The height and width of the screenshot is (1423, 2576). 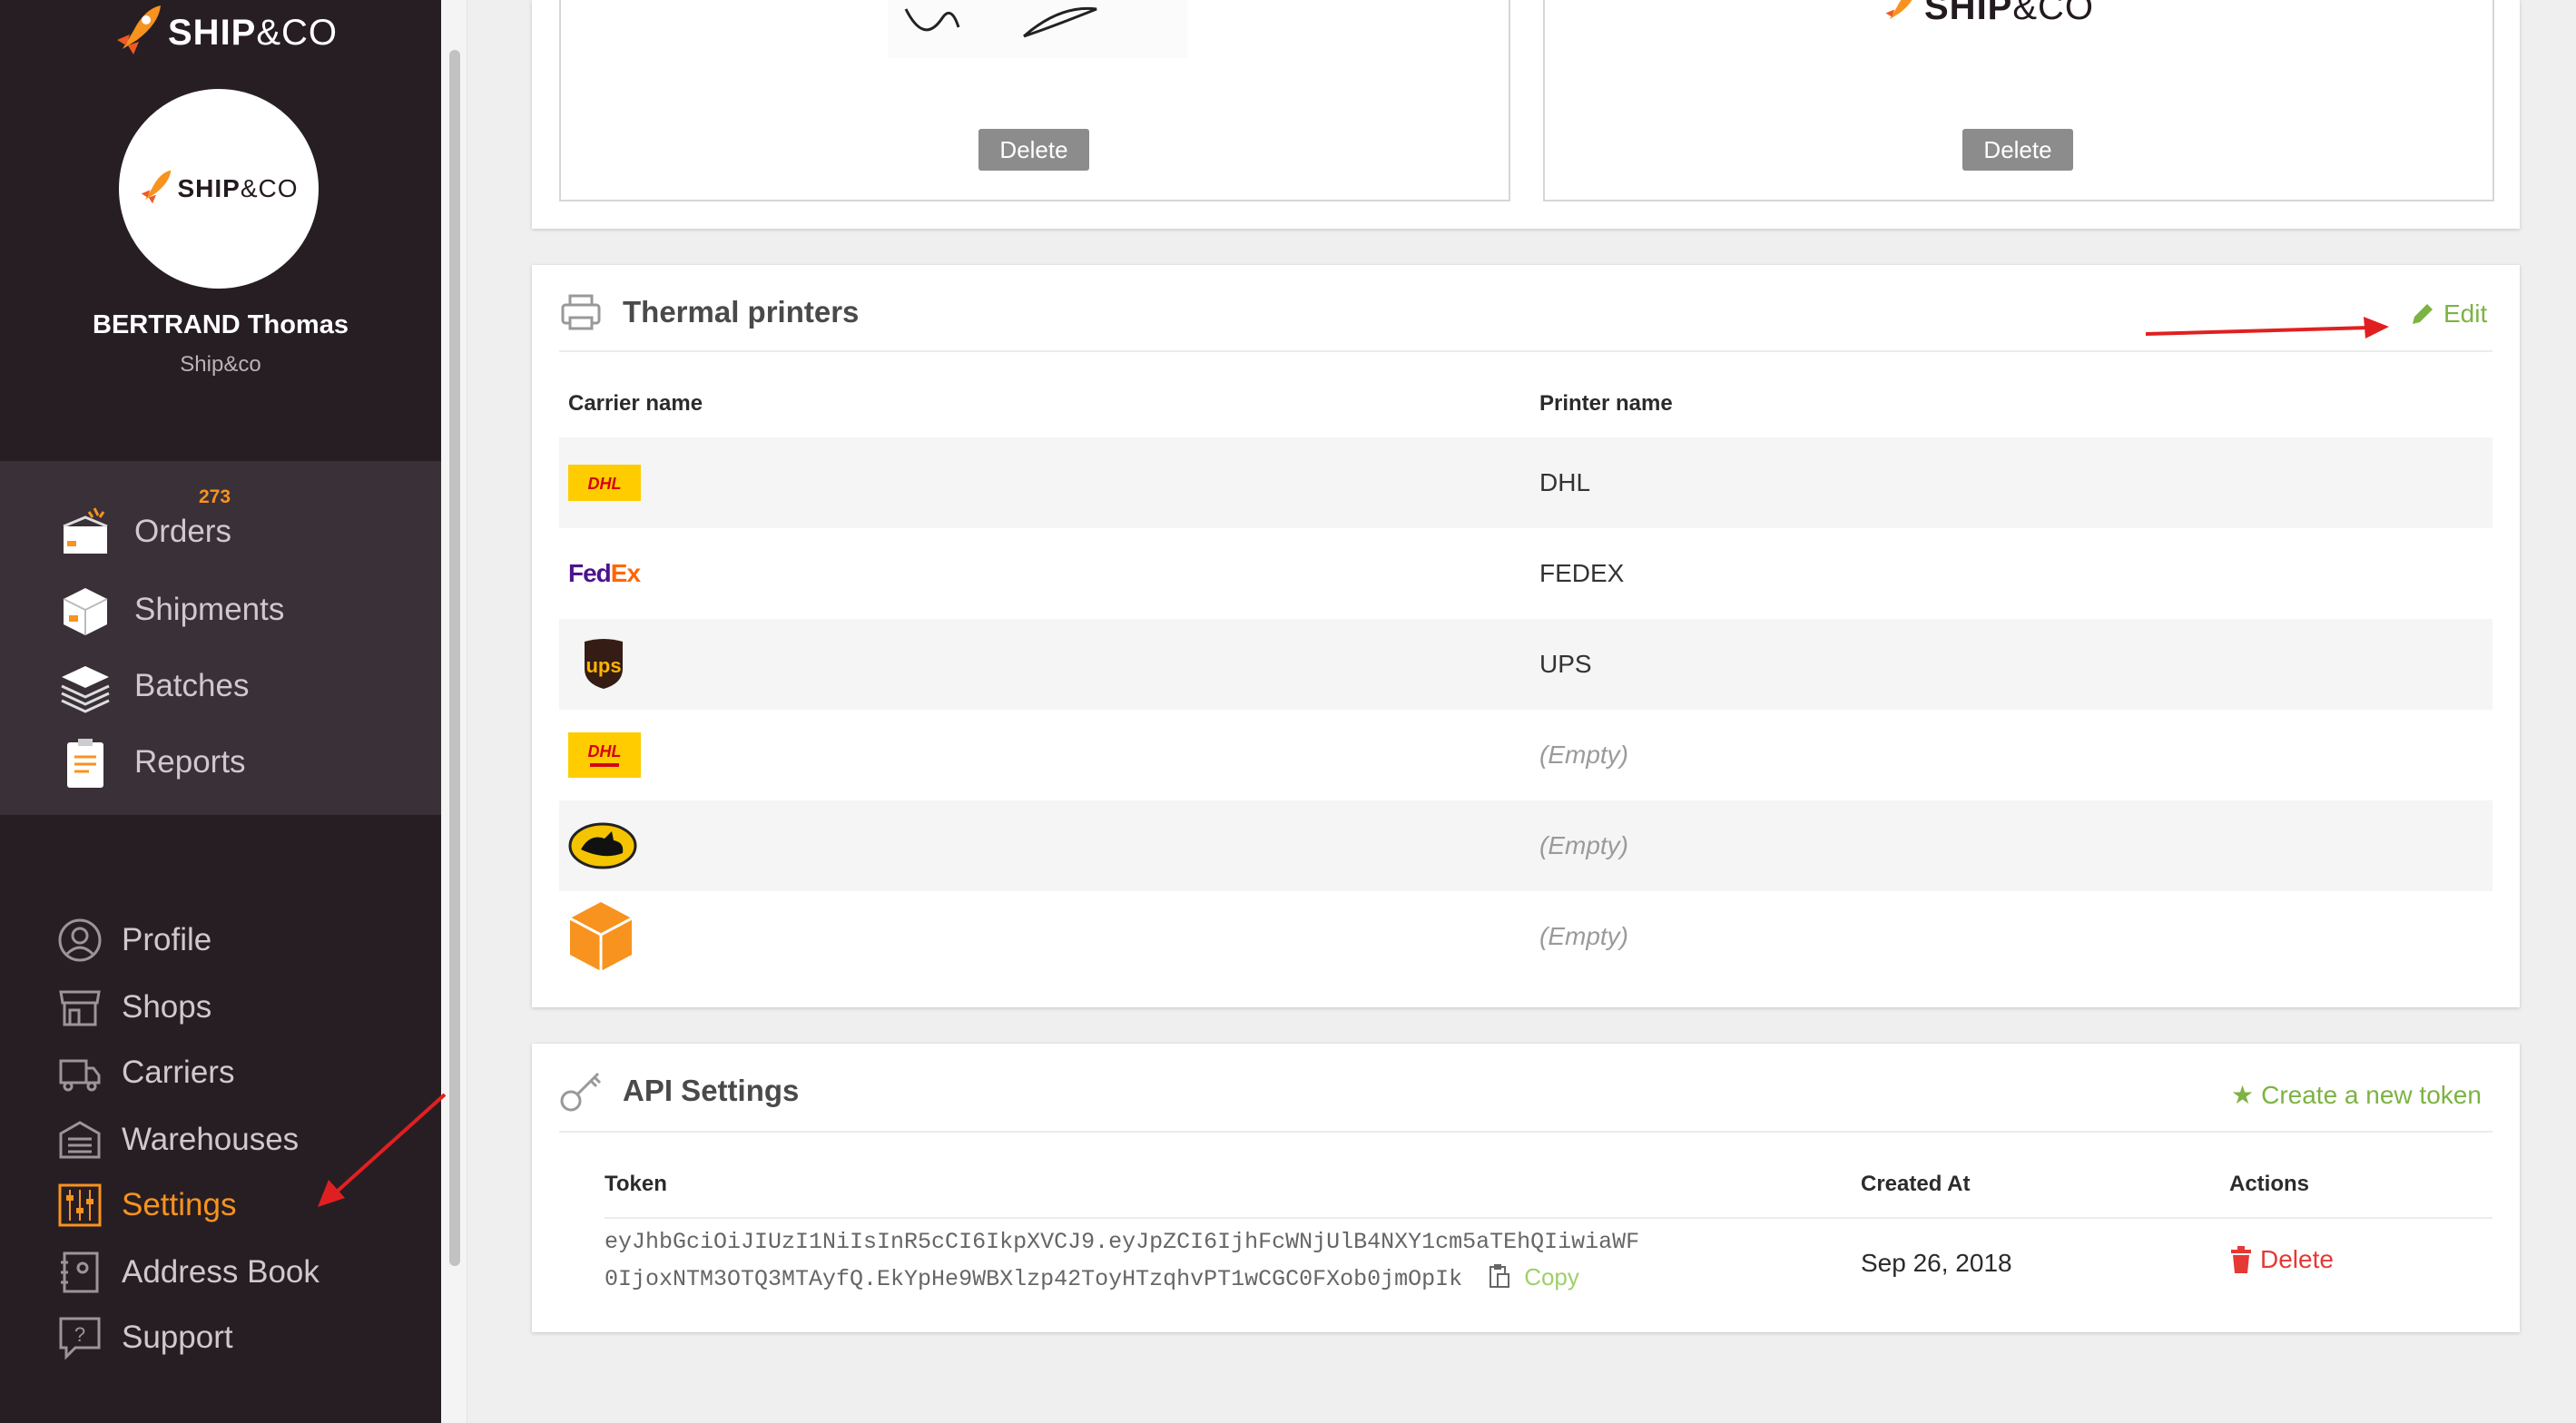 What do you see at coordinates (211, 1140) in the screenshot?
I see `nav-label: Warehouses` at bounding box center [211, 1140].